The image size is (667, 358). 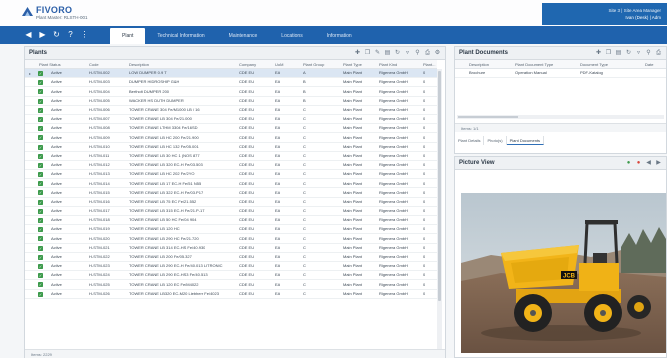 What do you see at coordinates (247, 64) in the screenshot?
I see `col-company: Company` at bounding box center [247, 64].